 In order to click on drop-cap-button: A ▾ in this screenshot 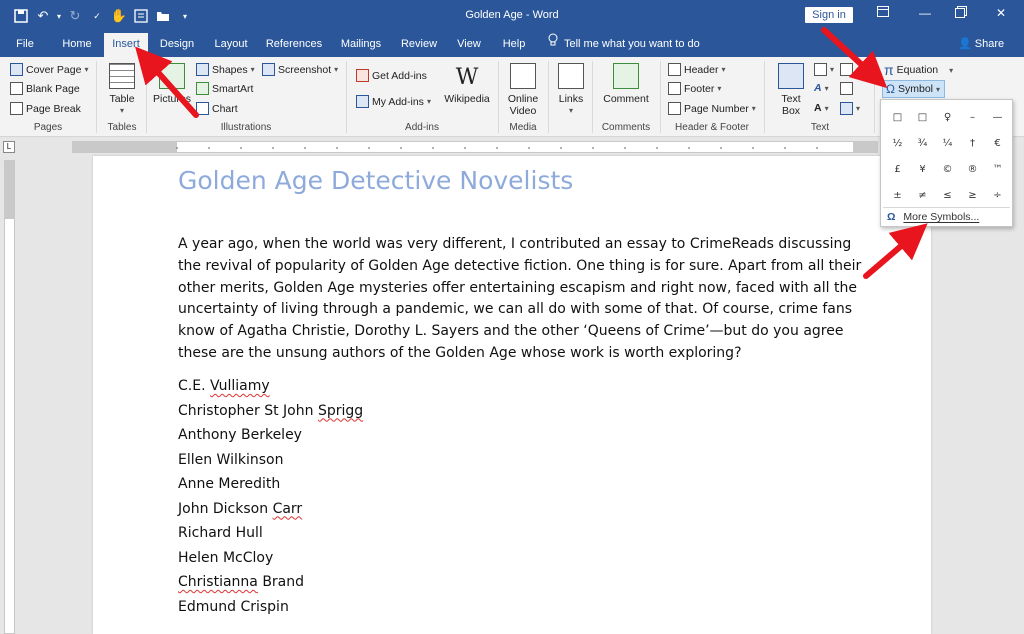, I will do `click(821, 108)`.